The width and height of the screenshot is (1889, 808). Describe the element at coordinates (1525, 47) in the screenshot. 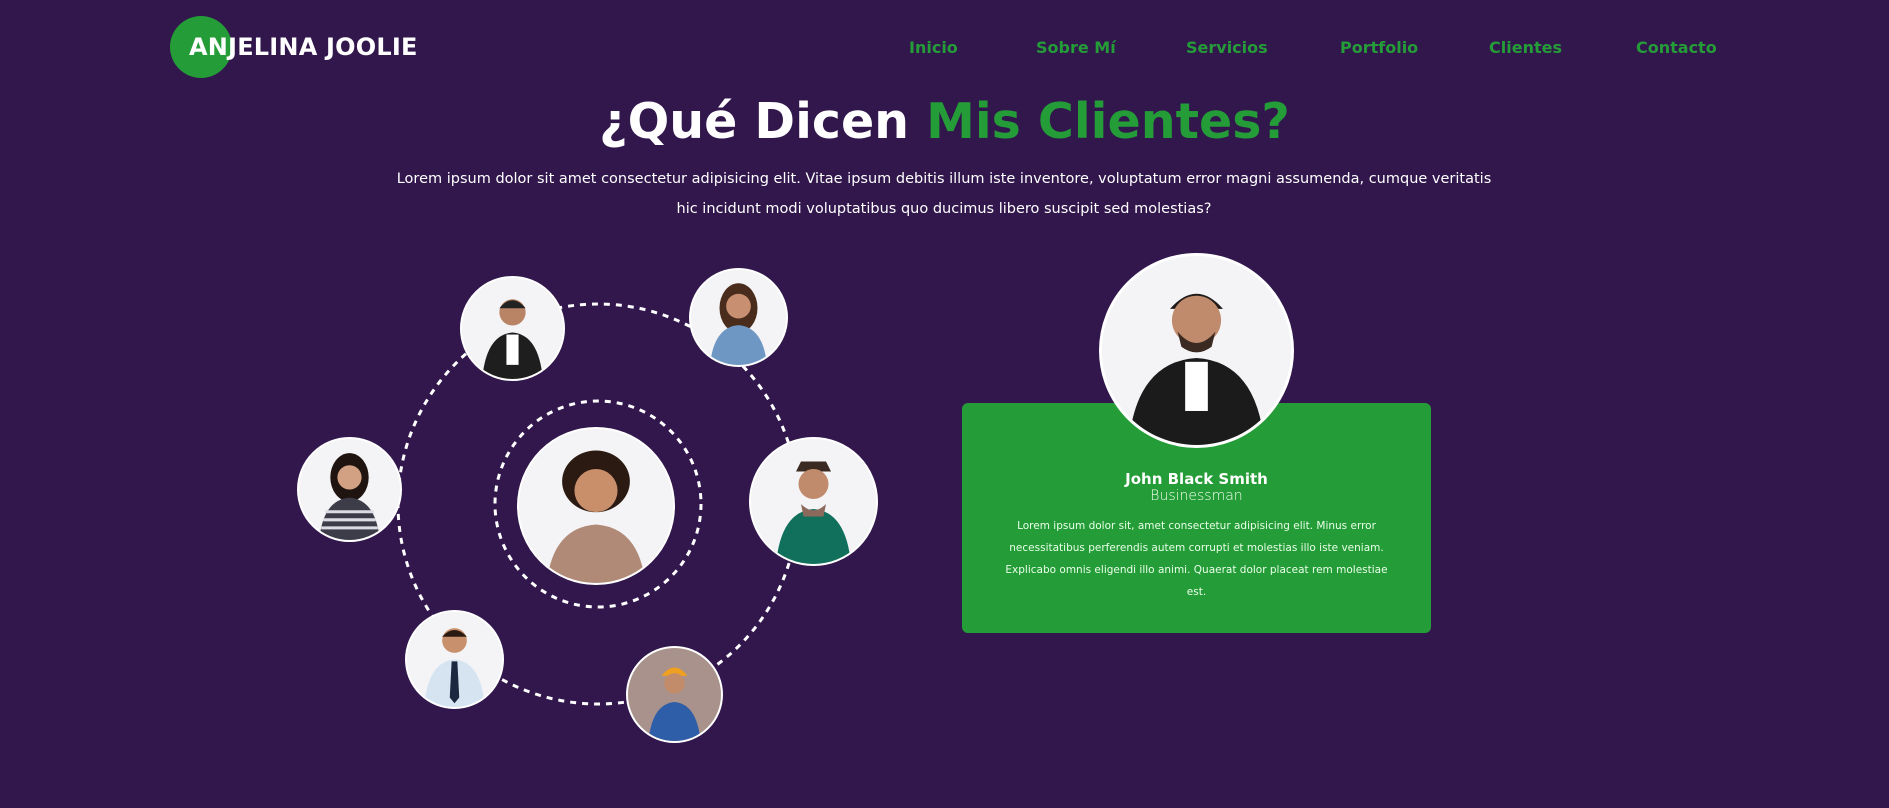

I see `nav-clientes: Clientes` at that location.